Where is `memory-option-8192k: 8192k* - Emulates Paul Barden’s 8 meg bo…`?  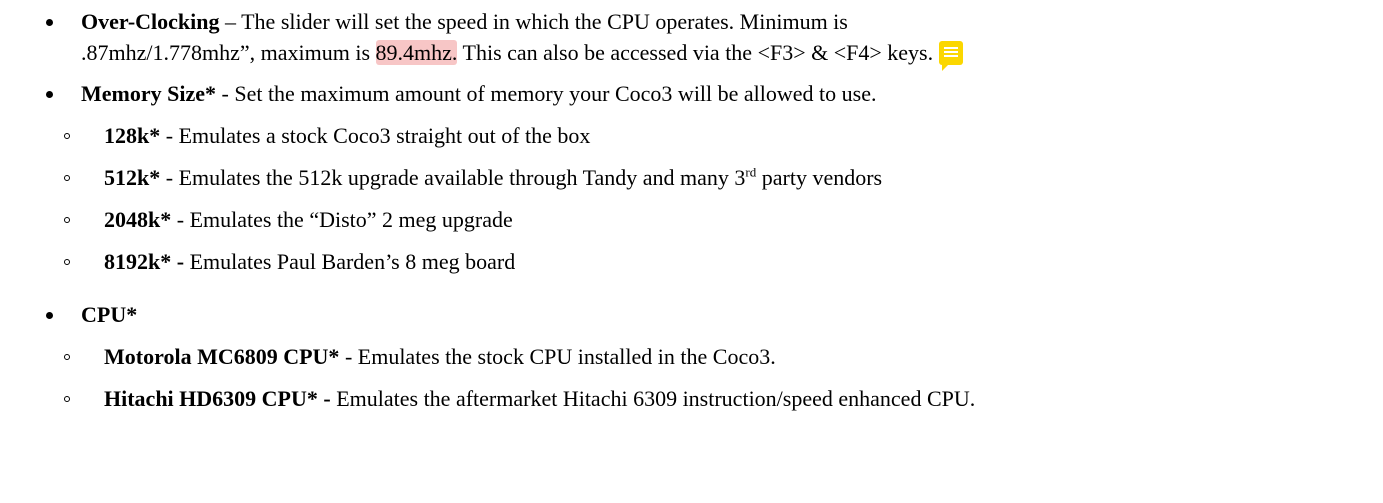
memory-option-8192k: 8192k* - Emulates Paul Barden’s 8 meg bo… is located at coordinates (309, 262).